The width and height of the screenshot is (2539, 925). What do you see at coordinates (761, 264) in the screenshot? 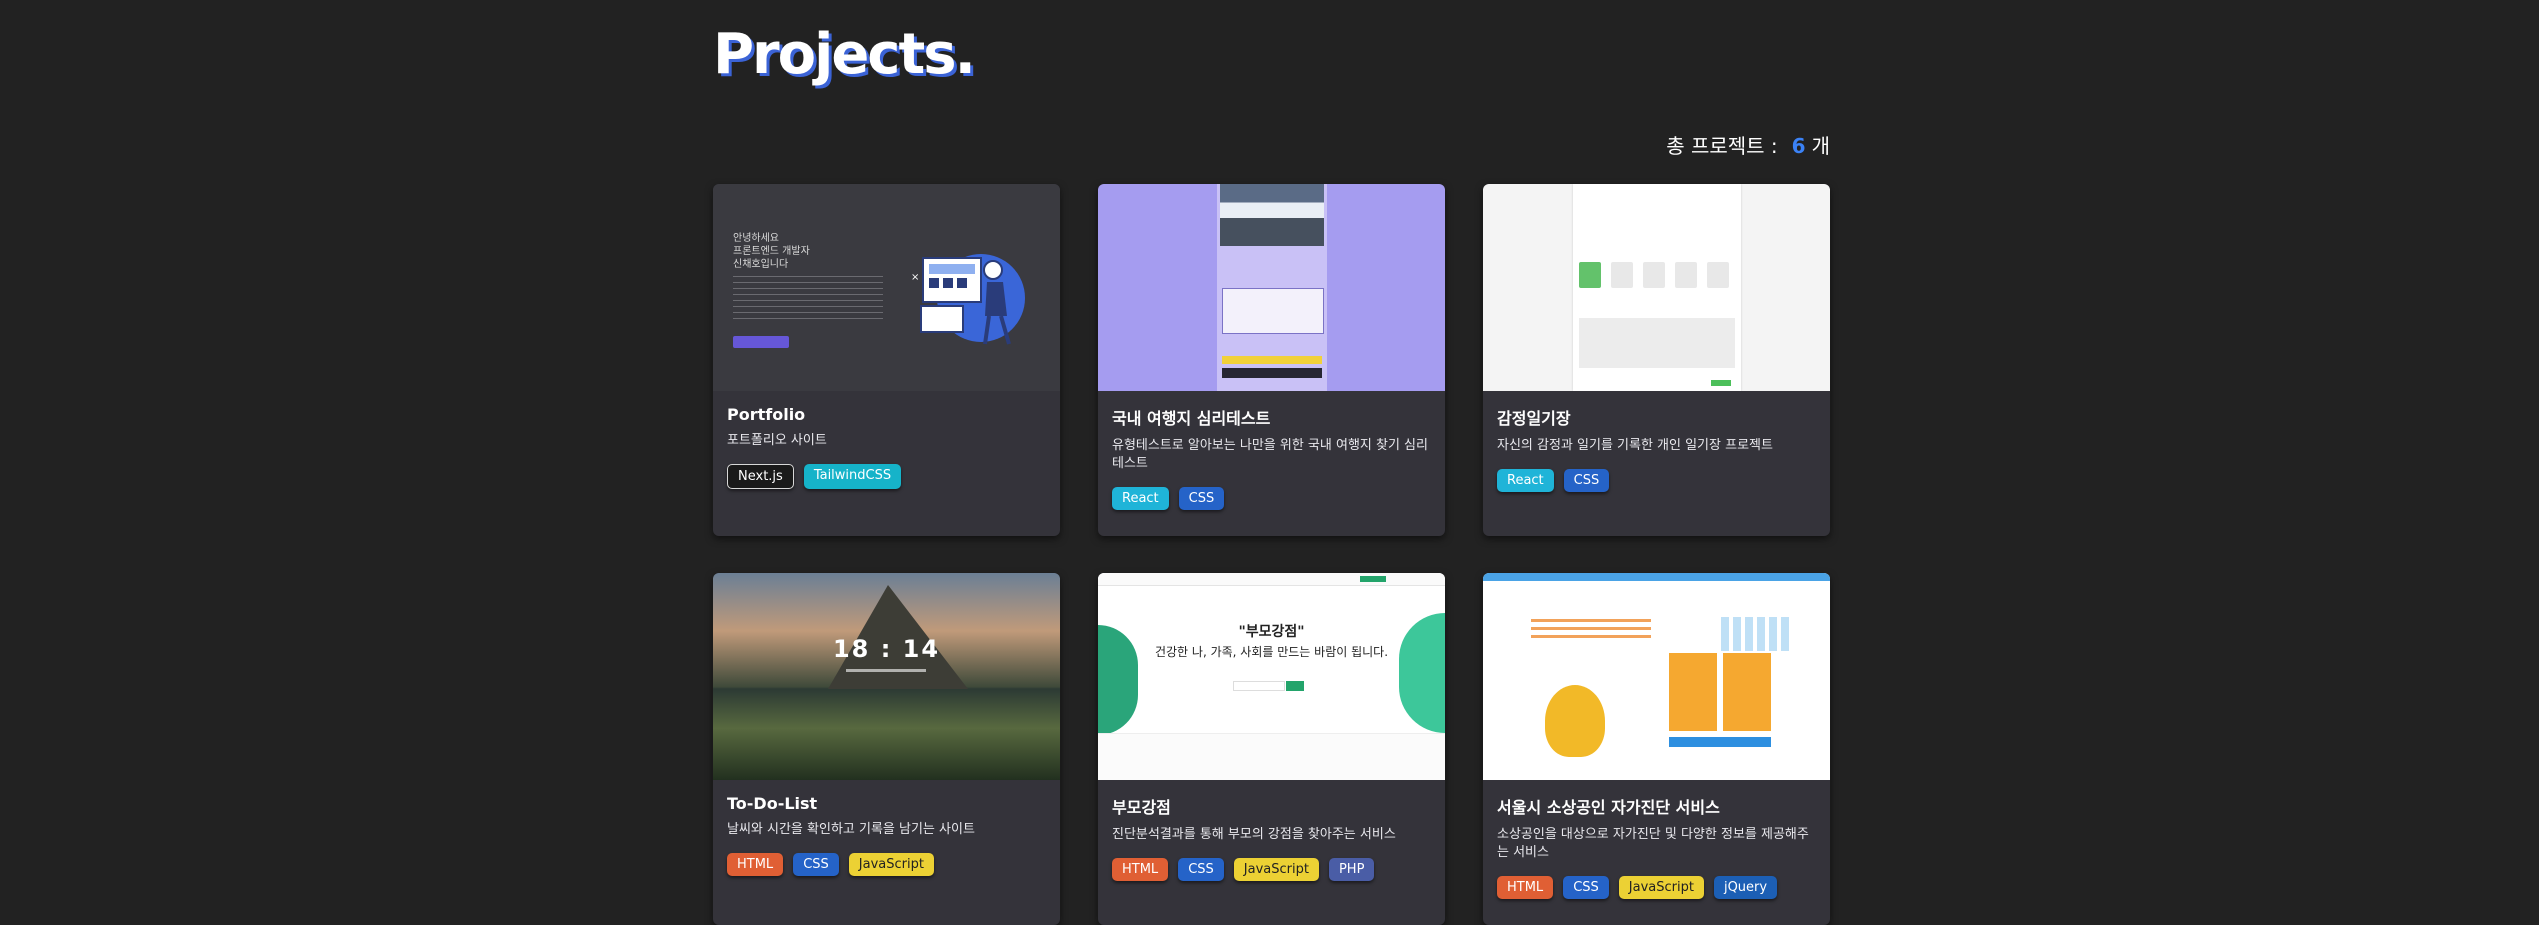
I see `thumbnail-line: 신채호입니다` at bounding box center [761, 264].